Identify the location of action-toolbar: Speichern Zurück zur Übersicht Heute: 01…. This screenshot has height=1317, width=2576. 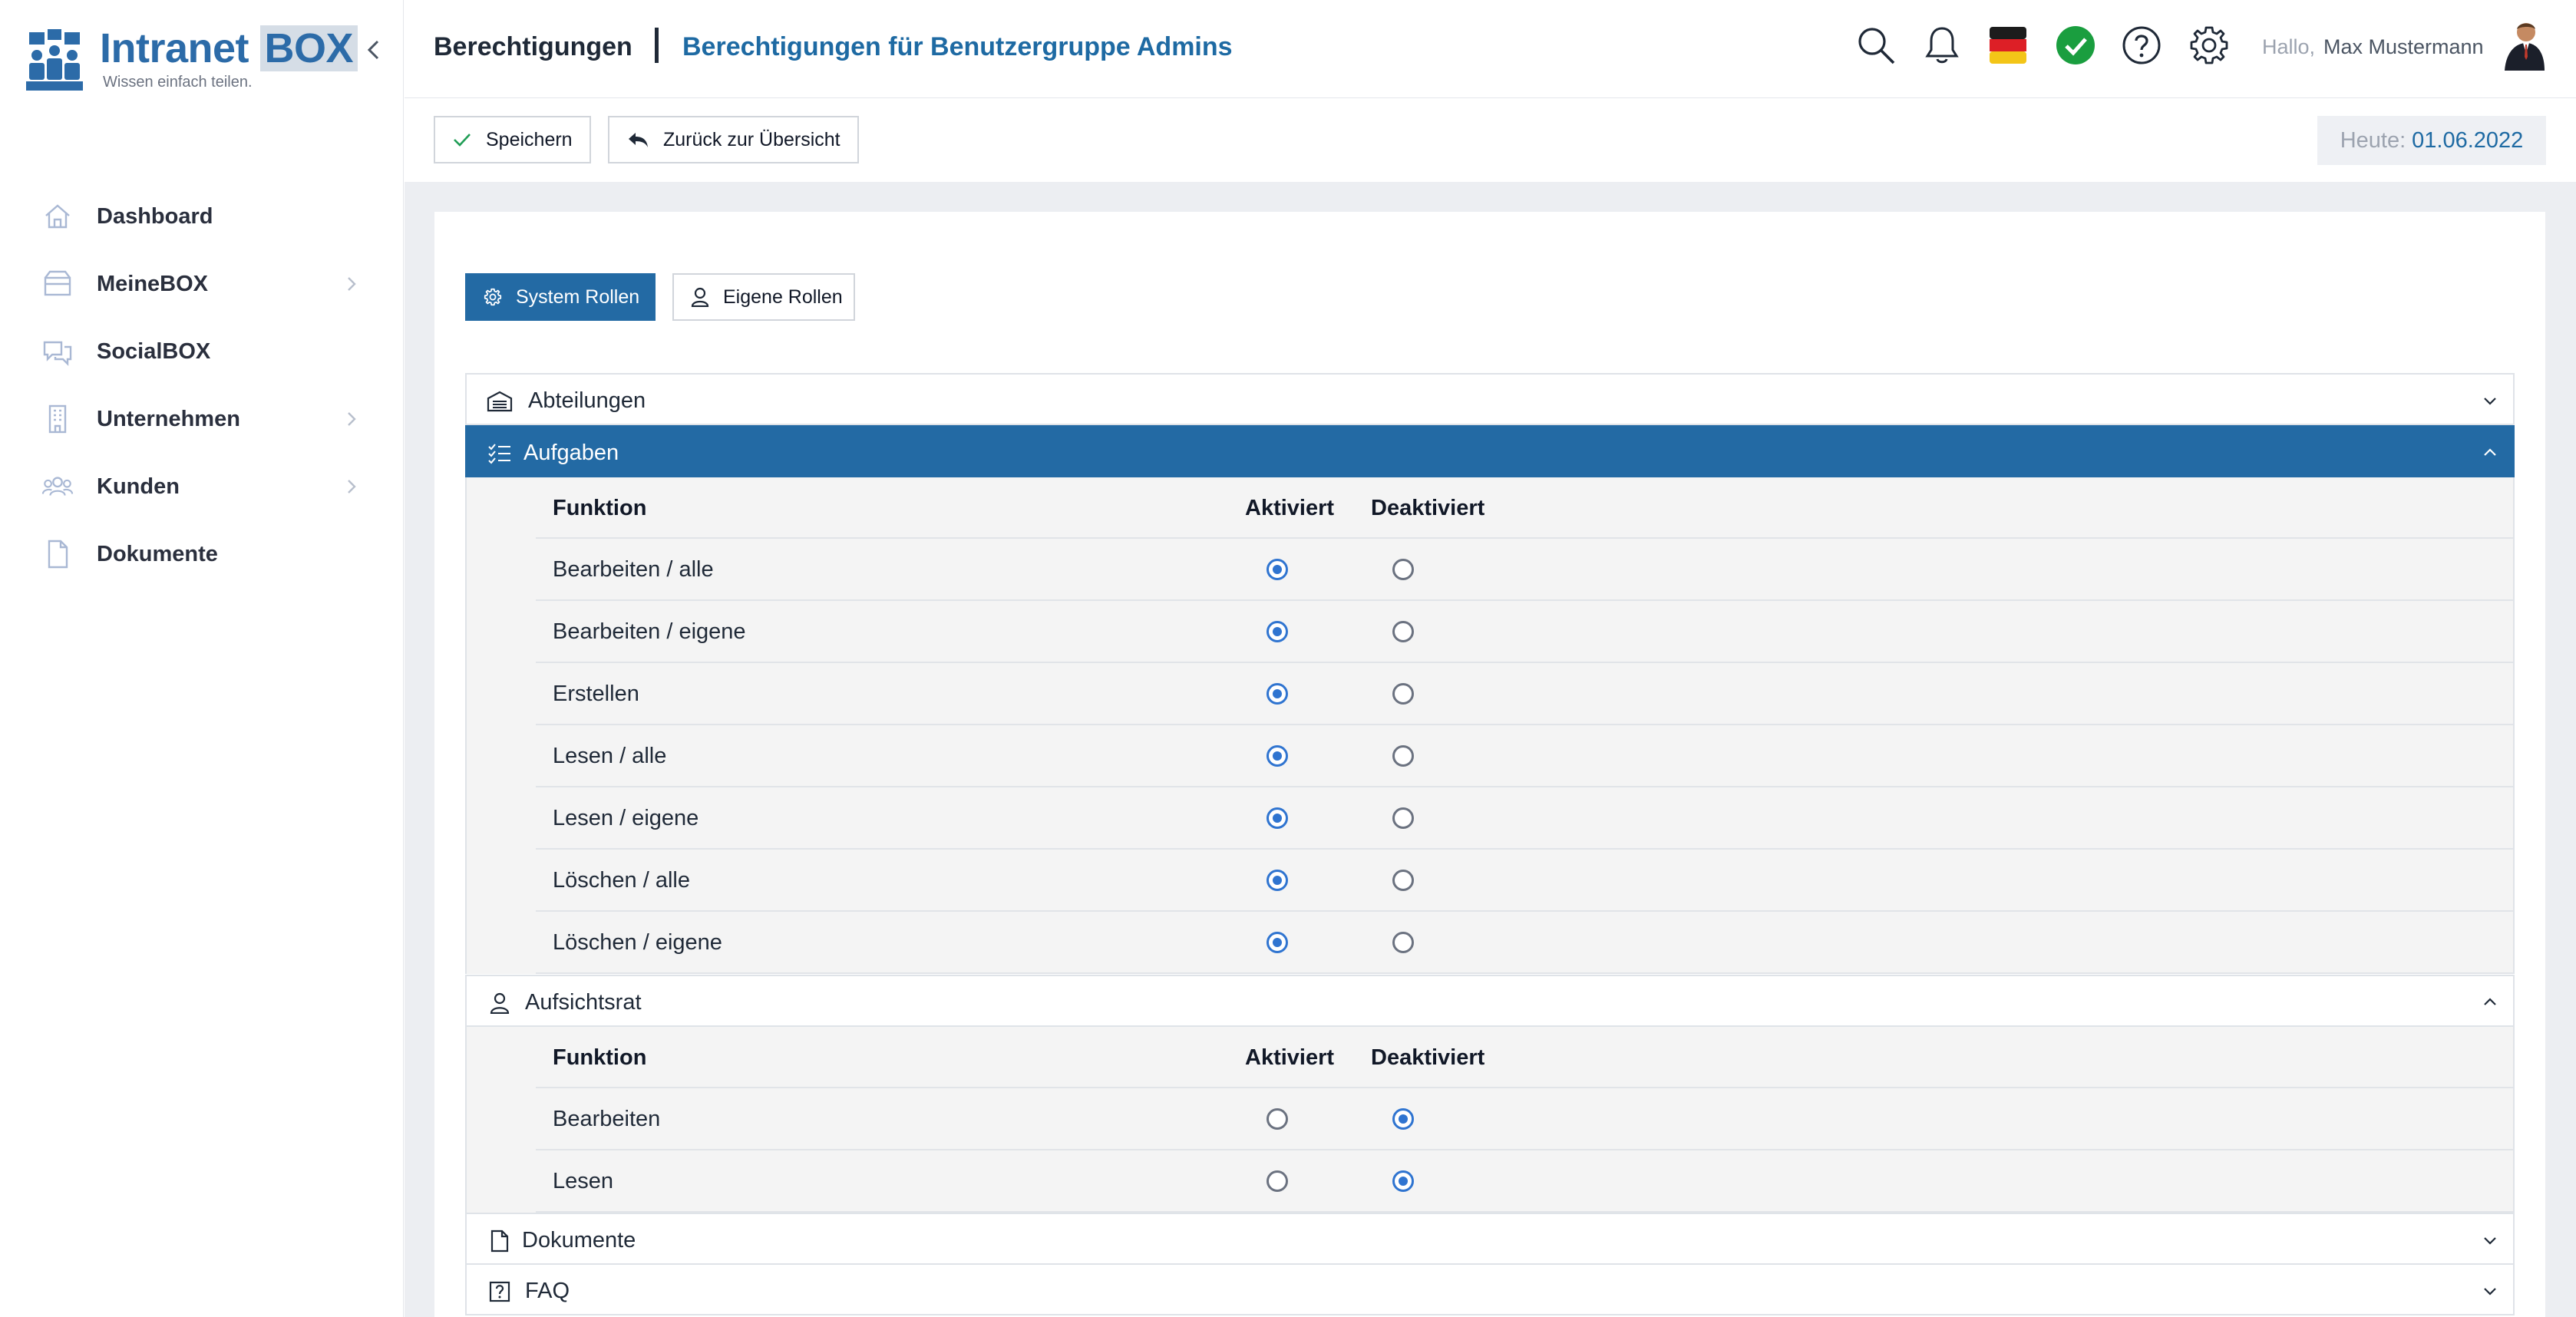
(1490, 140).